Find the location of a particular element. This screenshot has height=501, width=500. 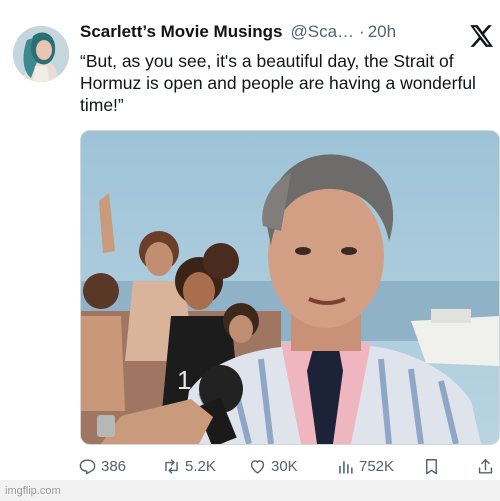

avatar is located at coordinates (41, 54).